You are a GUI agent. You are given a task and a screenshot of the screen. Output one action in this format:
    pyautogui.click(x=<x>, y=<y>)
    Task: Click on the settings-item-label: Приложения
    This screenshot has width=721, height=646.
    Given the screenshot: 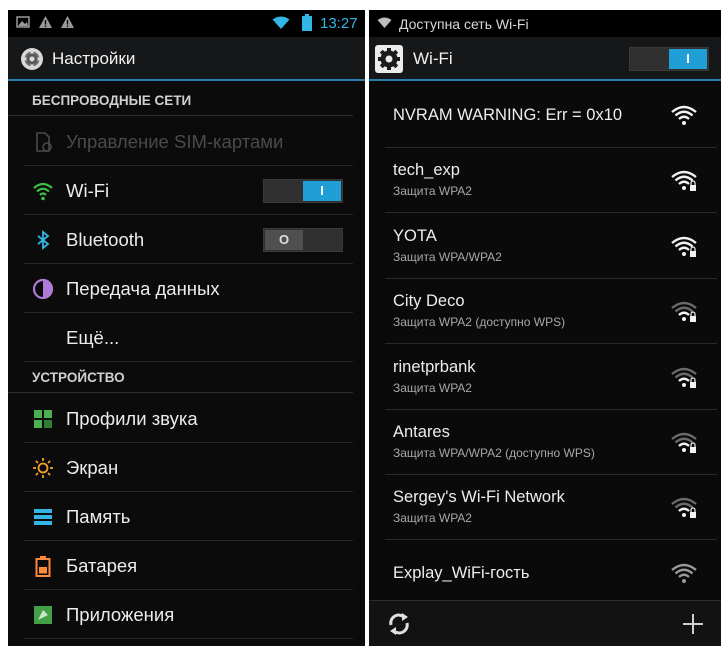 What is the action you would take?
    pyautogui.click(x=120, y=614)
    